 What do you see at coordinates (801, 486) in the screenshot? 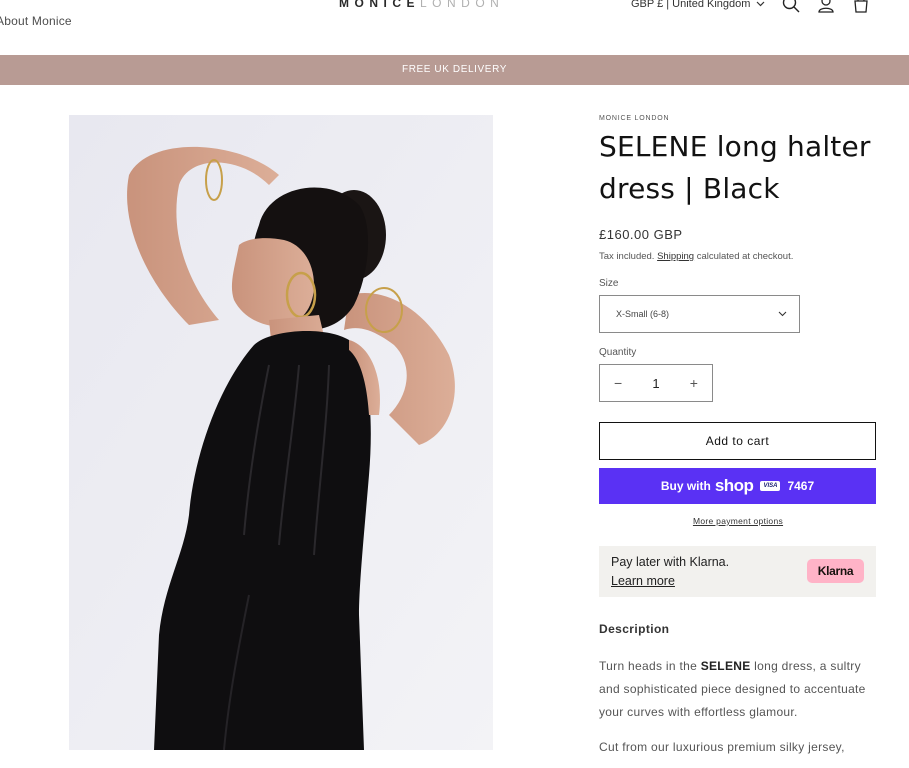
I see `card-last-four: 7467` at bounding box center [801, 486].